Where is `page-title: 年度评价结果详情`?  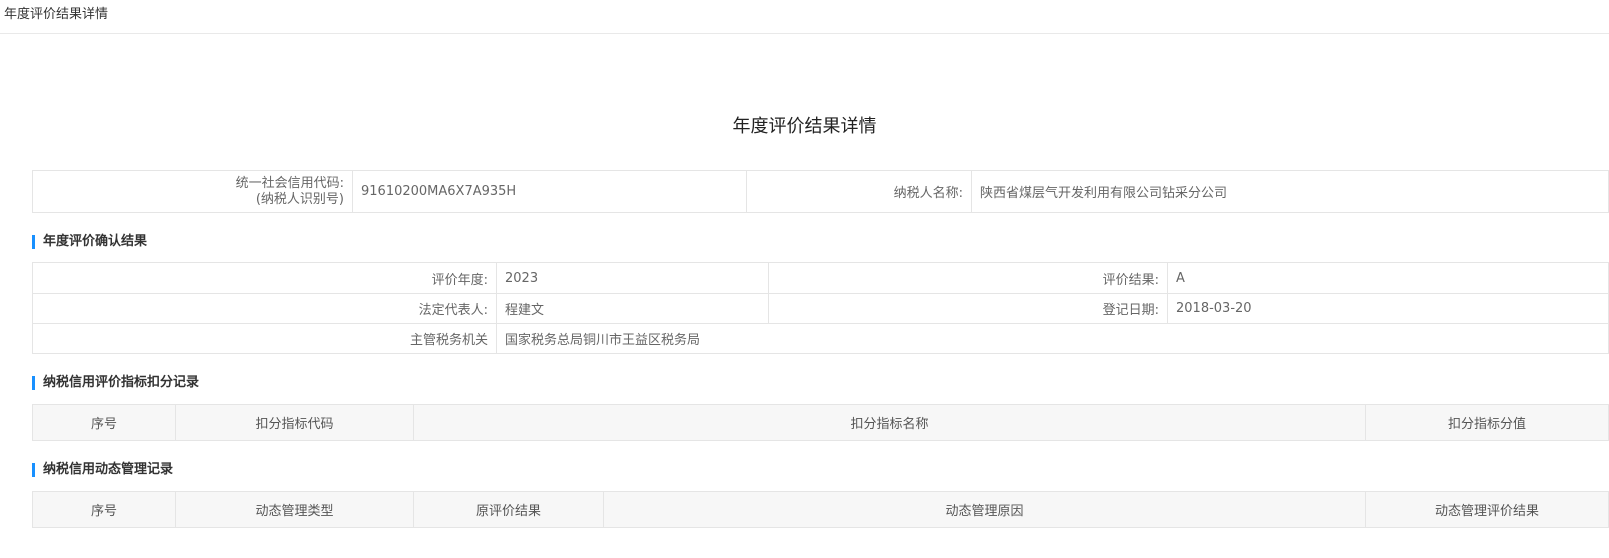
page-title: 年度评价结果详情 is located at coordinates (804, 126).